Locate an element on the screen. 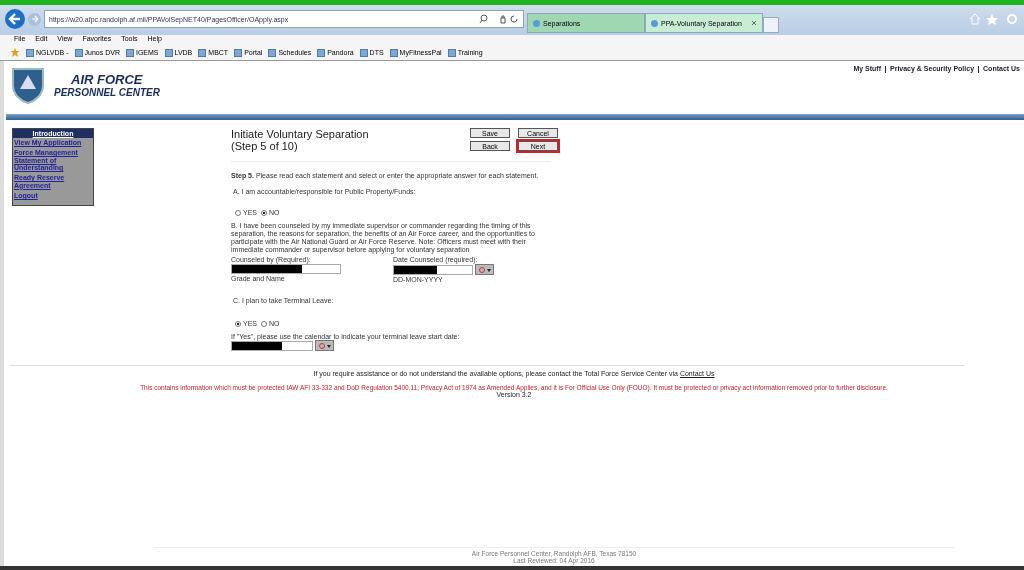 This screenshot has width=1024, height=570. logo-subtitle: PERSONNEL CENTER is located at coordinates (107, 92).